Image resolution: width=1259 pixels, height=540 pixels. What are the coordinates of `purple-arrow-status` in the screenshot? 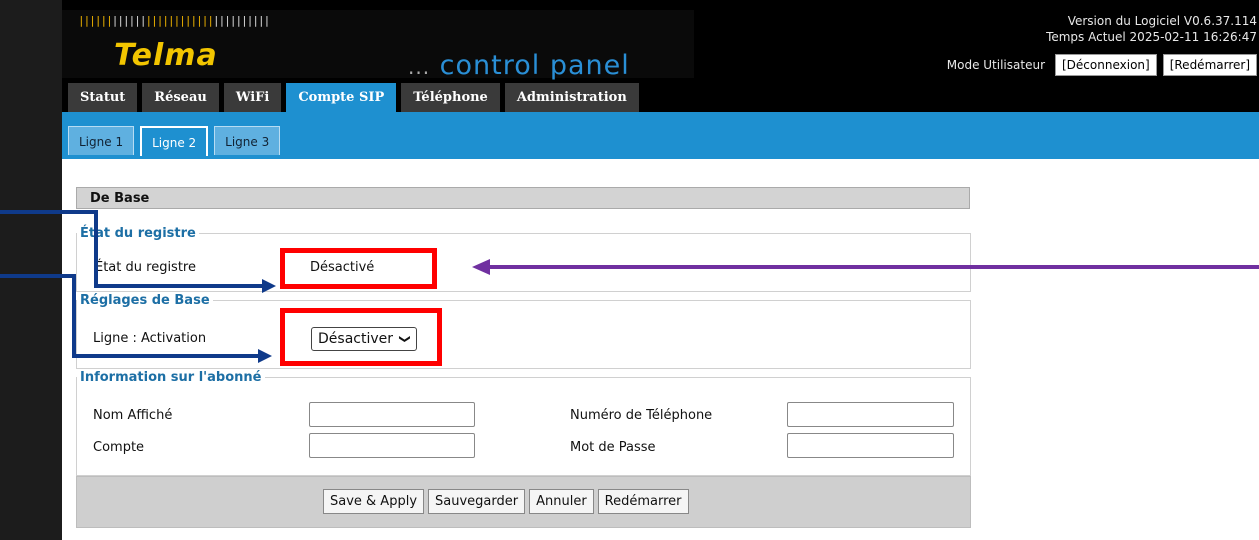 It's located at (865, 267).